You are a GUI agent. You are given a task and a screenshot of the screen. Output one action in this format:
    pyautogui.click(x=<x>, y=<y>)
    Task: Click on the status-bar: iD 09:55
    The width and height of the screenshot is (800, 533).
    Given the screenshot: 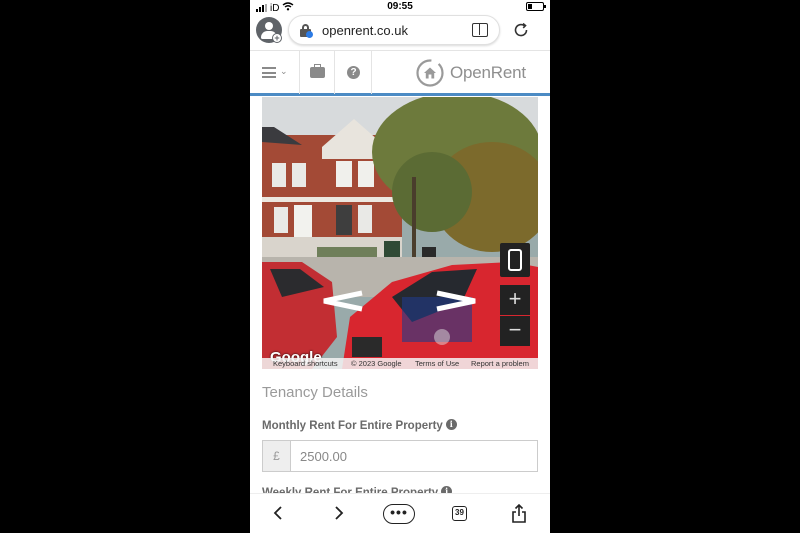 What is the action you would take?
    pyautogui.click(x=400, y=7)
    